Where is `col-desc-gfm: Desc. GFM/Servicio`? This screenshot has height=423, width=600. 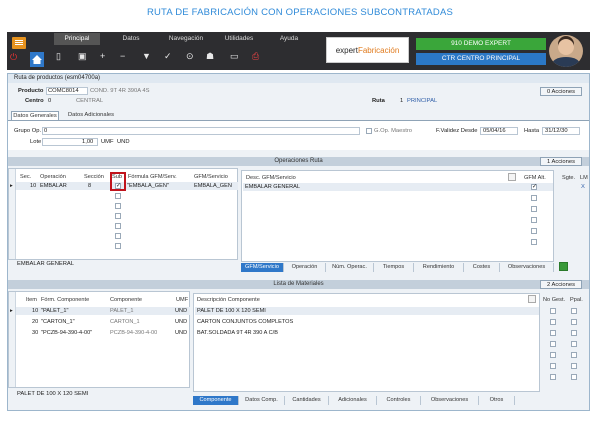 col-desc-gfm: Desc. GFM/Servicio is located at coordinates (271, 178).